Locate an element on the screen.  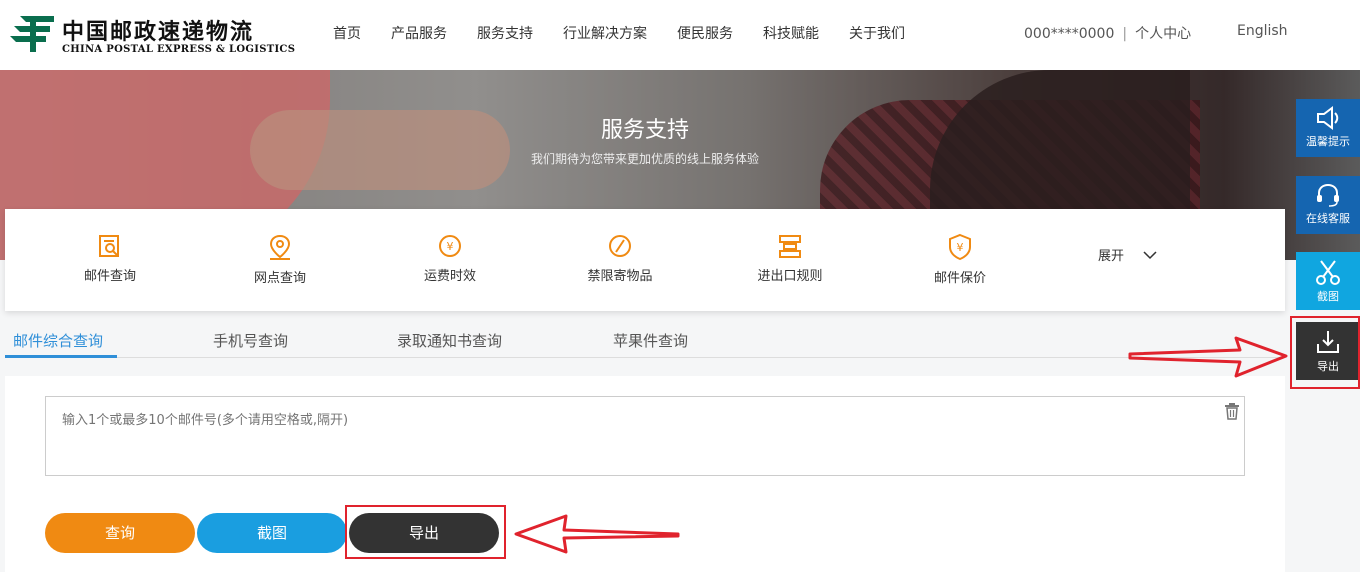
side-export-highlight is located at coordinates (1325, 352).